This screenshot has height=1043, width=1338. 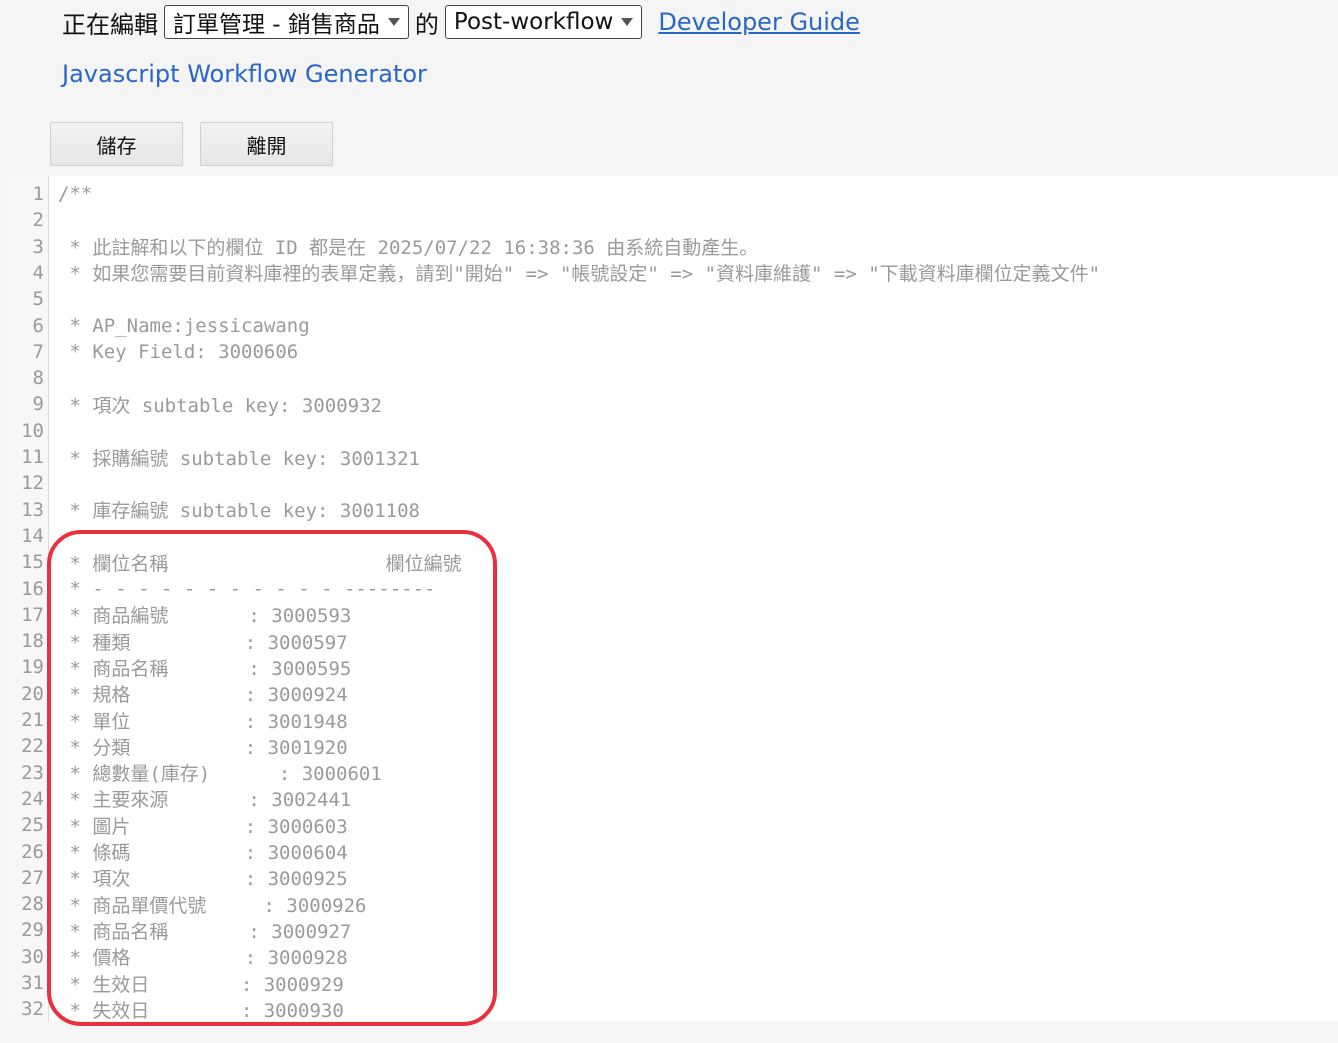 What do you see at coordinates (670, 194) in the screenshot?
I see `code-line: 1 /**` at bounding box center [670, 194].